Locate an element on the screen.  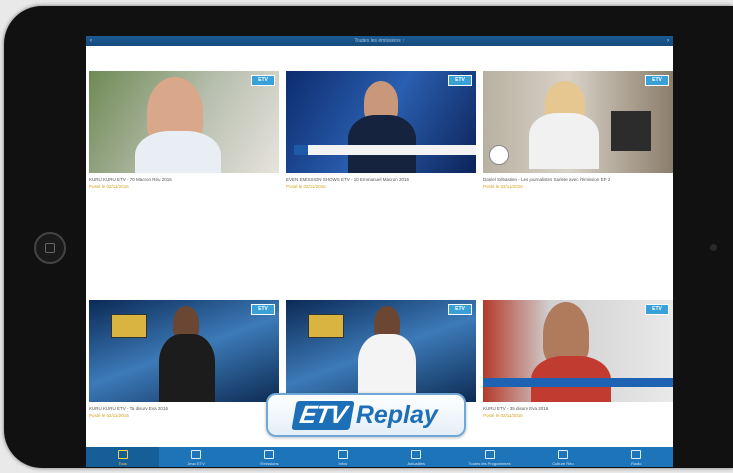
list-icon is located at coordinates (416, 454).